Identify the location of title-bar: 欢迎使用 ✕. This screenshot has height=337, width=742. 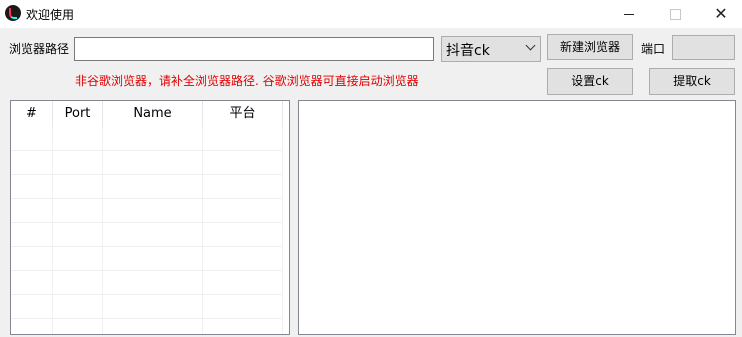
(371, 14).